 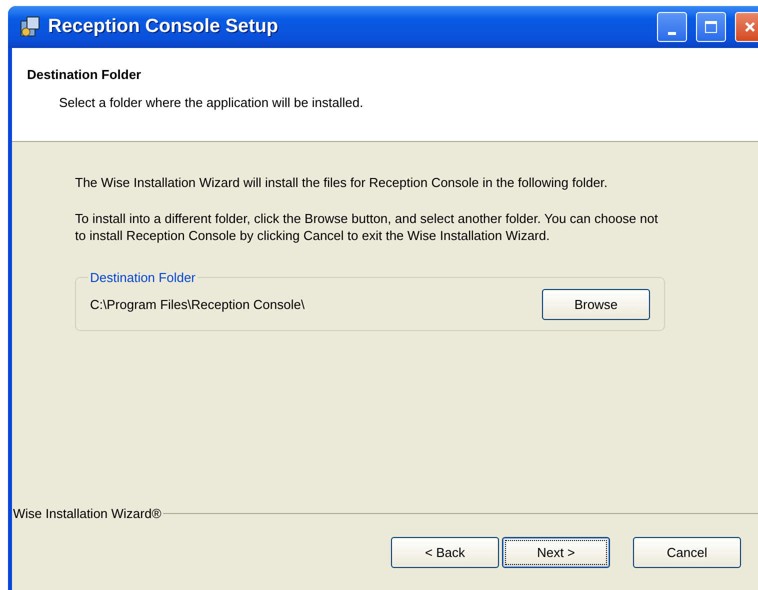 What do you see at coordinates (211, 102) in the screenshot?
I see `page-subtitle: Select a folder where the application will be installed.` at bounding box center [211, 102].